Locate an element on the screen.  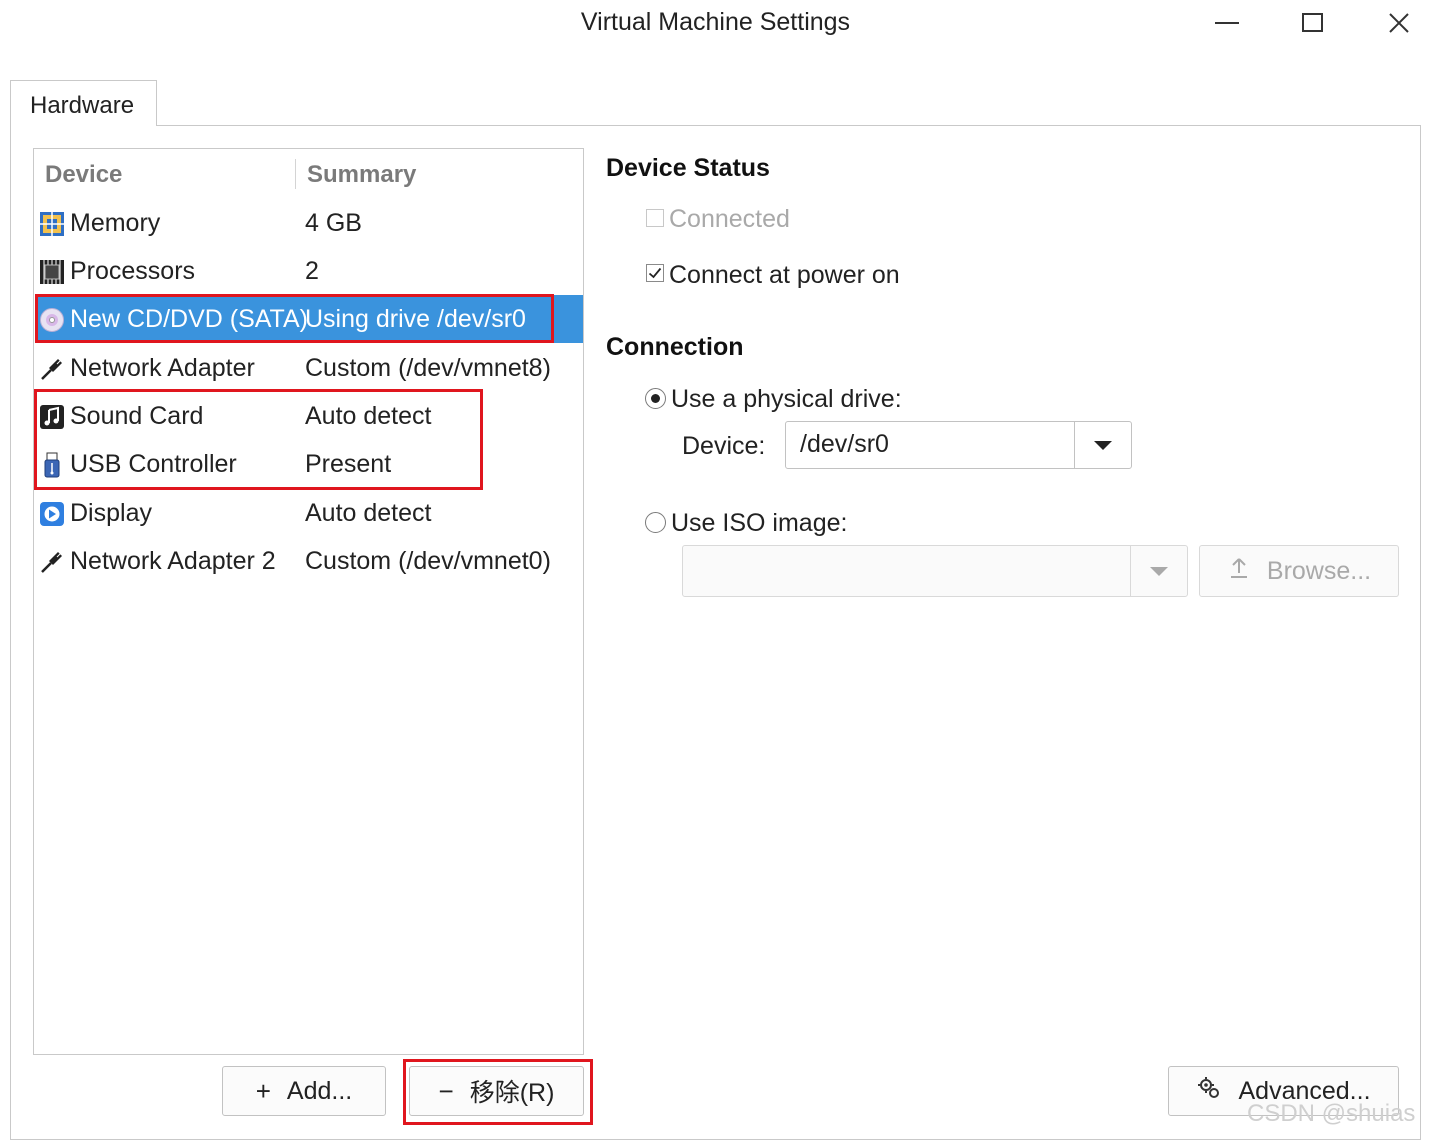
device-row-network-adapter-2: Network Adapter 2 Custom (/dev/vmnet0) is located at coordinates (309, 561).